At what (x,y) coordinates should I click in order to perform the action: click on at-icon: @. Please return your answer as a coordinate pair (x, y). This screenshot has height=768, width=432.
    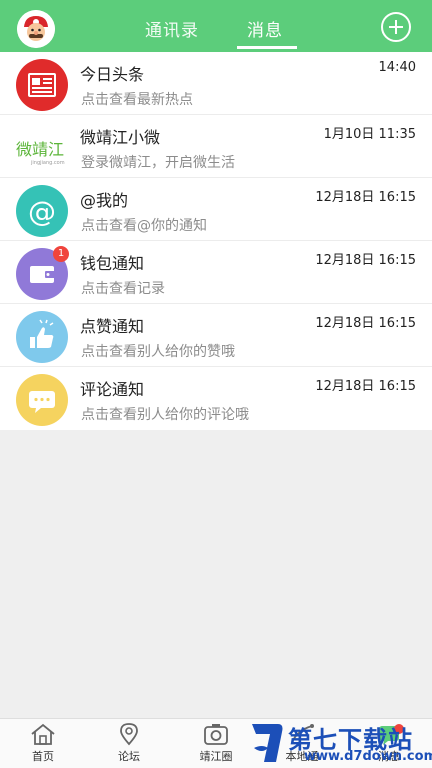
    Looking at the image, I should click on (42, 211).